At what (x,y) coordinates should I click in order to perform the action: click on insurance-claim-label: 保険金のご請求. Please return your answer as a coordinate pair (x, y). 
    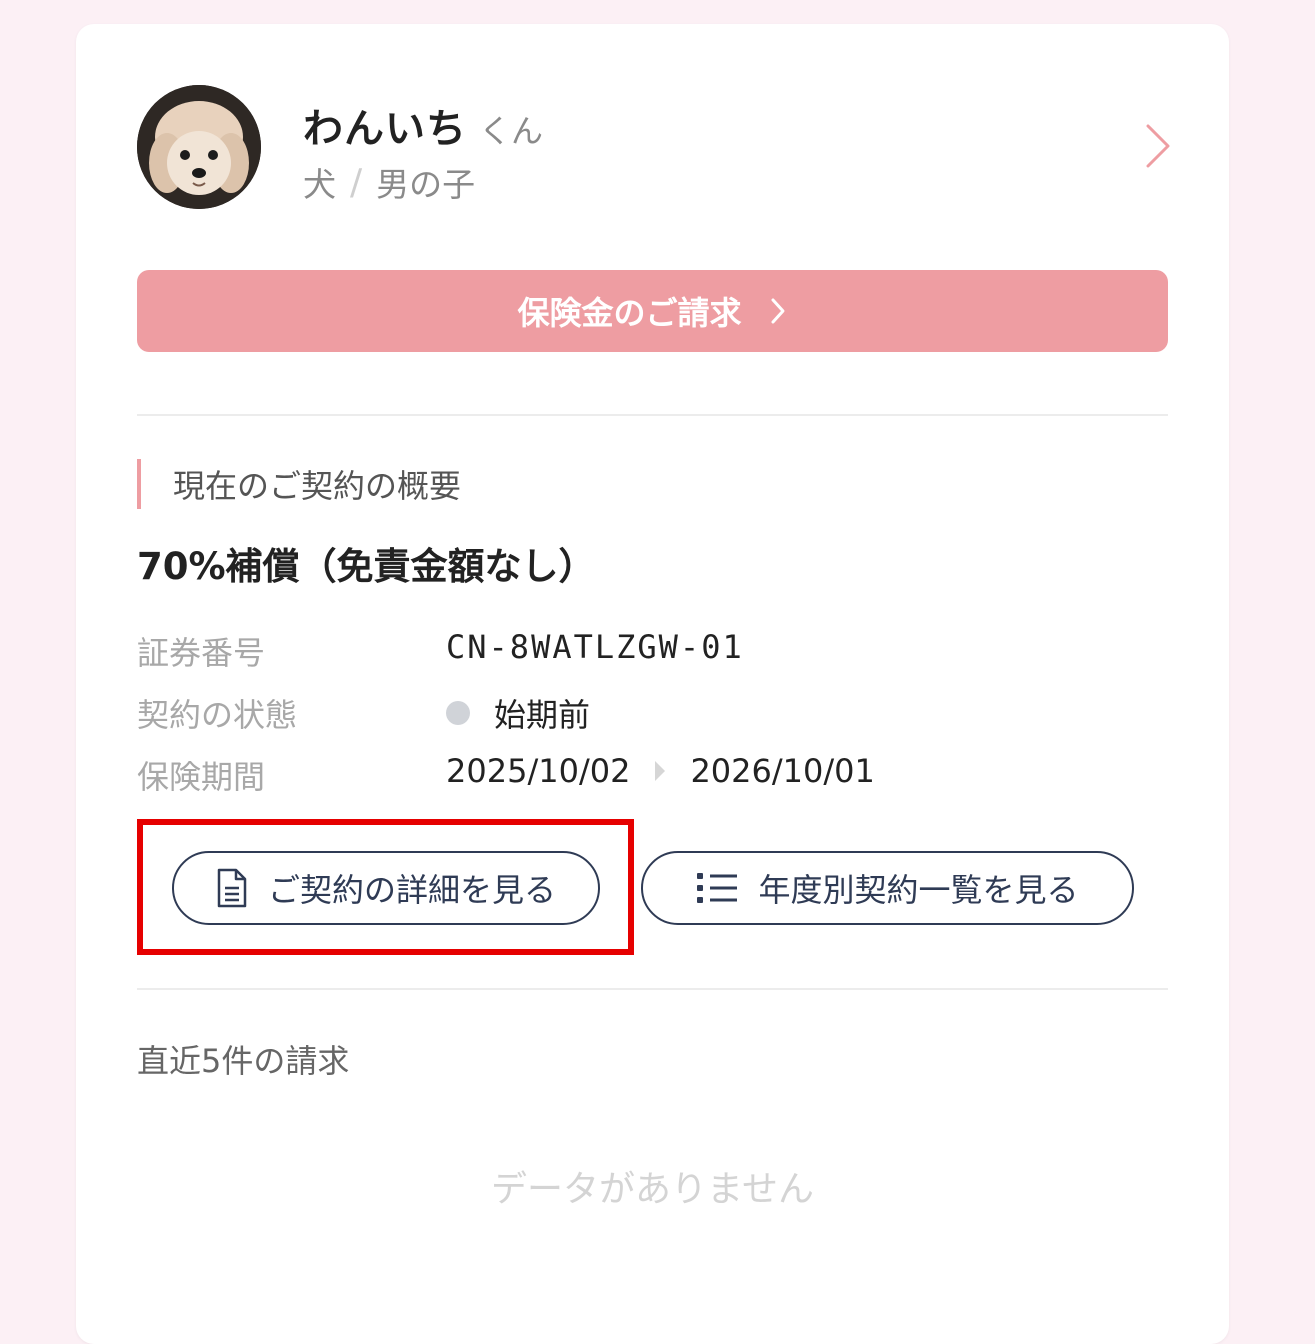
    Looking at the image, I should click on (629, 313).